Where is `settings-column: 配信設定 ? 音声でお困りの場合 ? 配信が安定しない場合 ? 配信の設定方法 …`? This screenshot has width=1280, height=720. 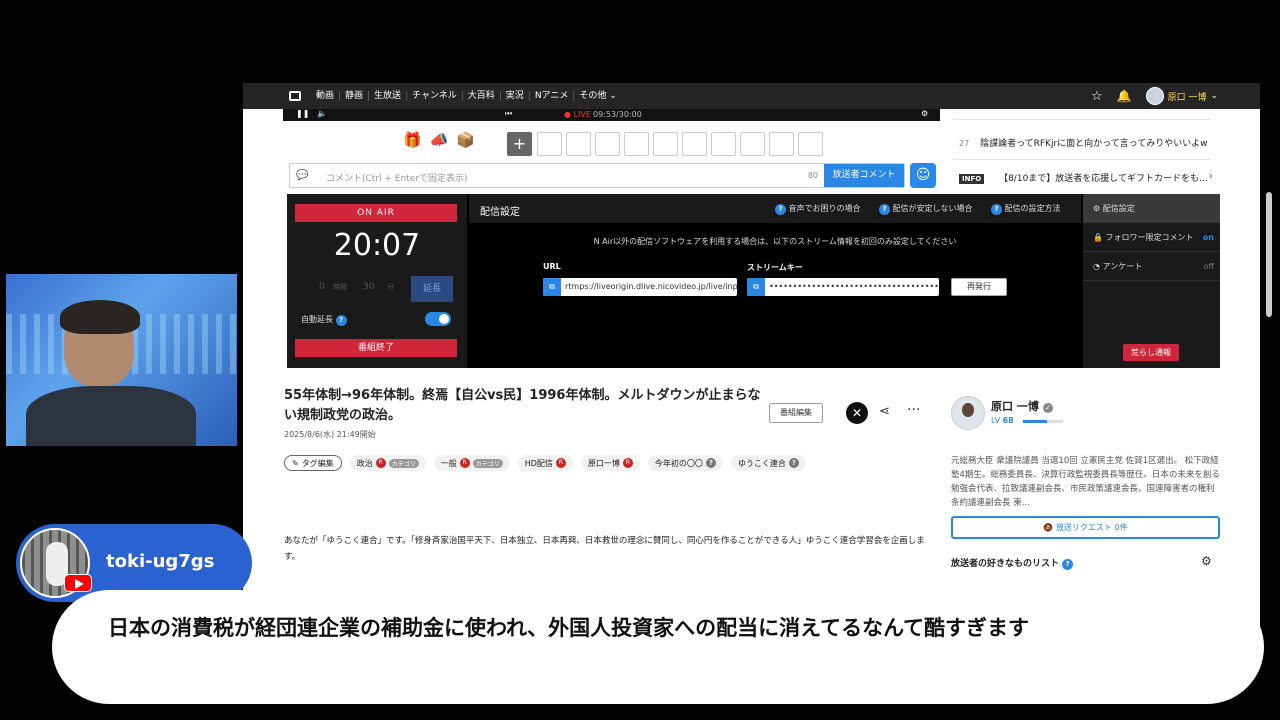 settings-column: 配信設定 ? 音声でお困りの場合 ? 配信が安定しない場合 ? 配信の設定方法 … is located at coordinates (775, 281).